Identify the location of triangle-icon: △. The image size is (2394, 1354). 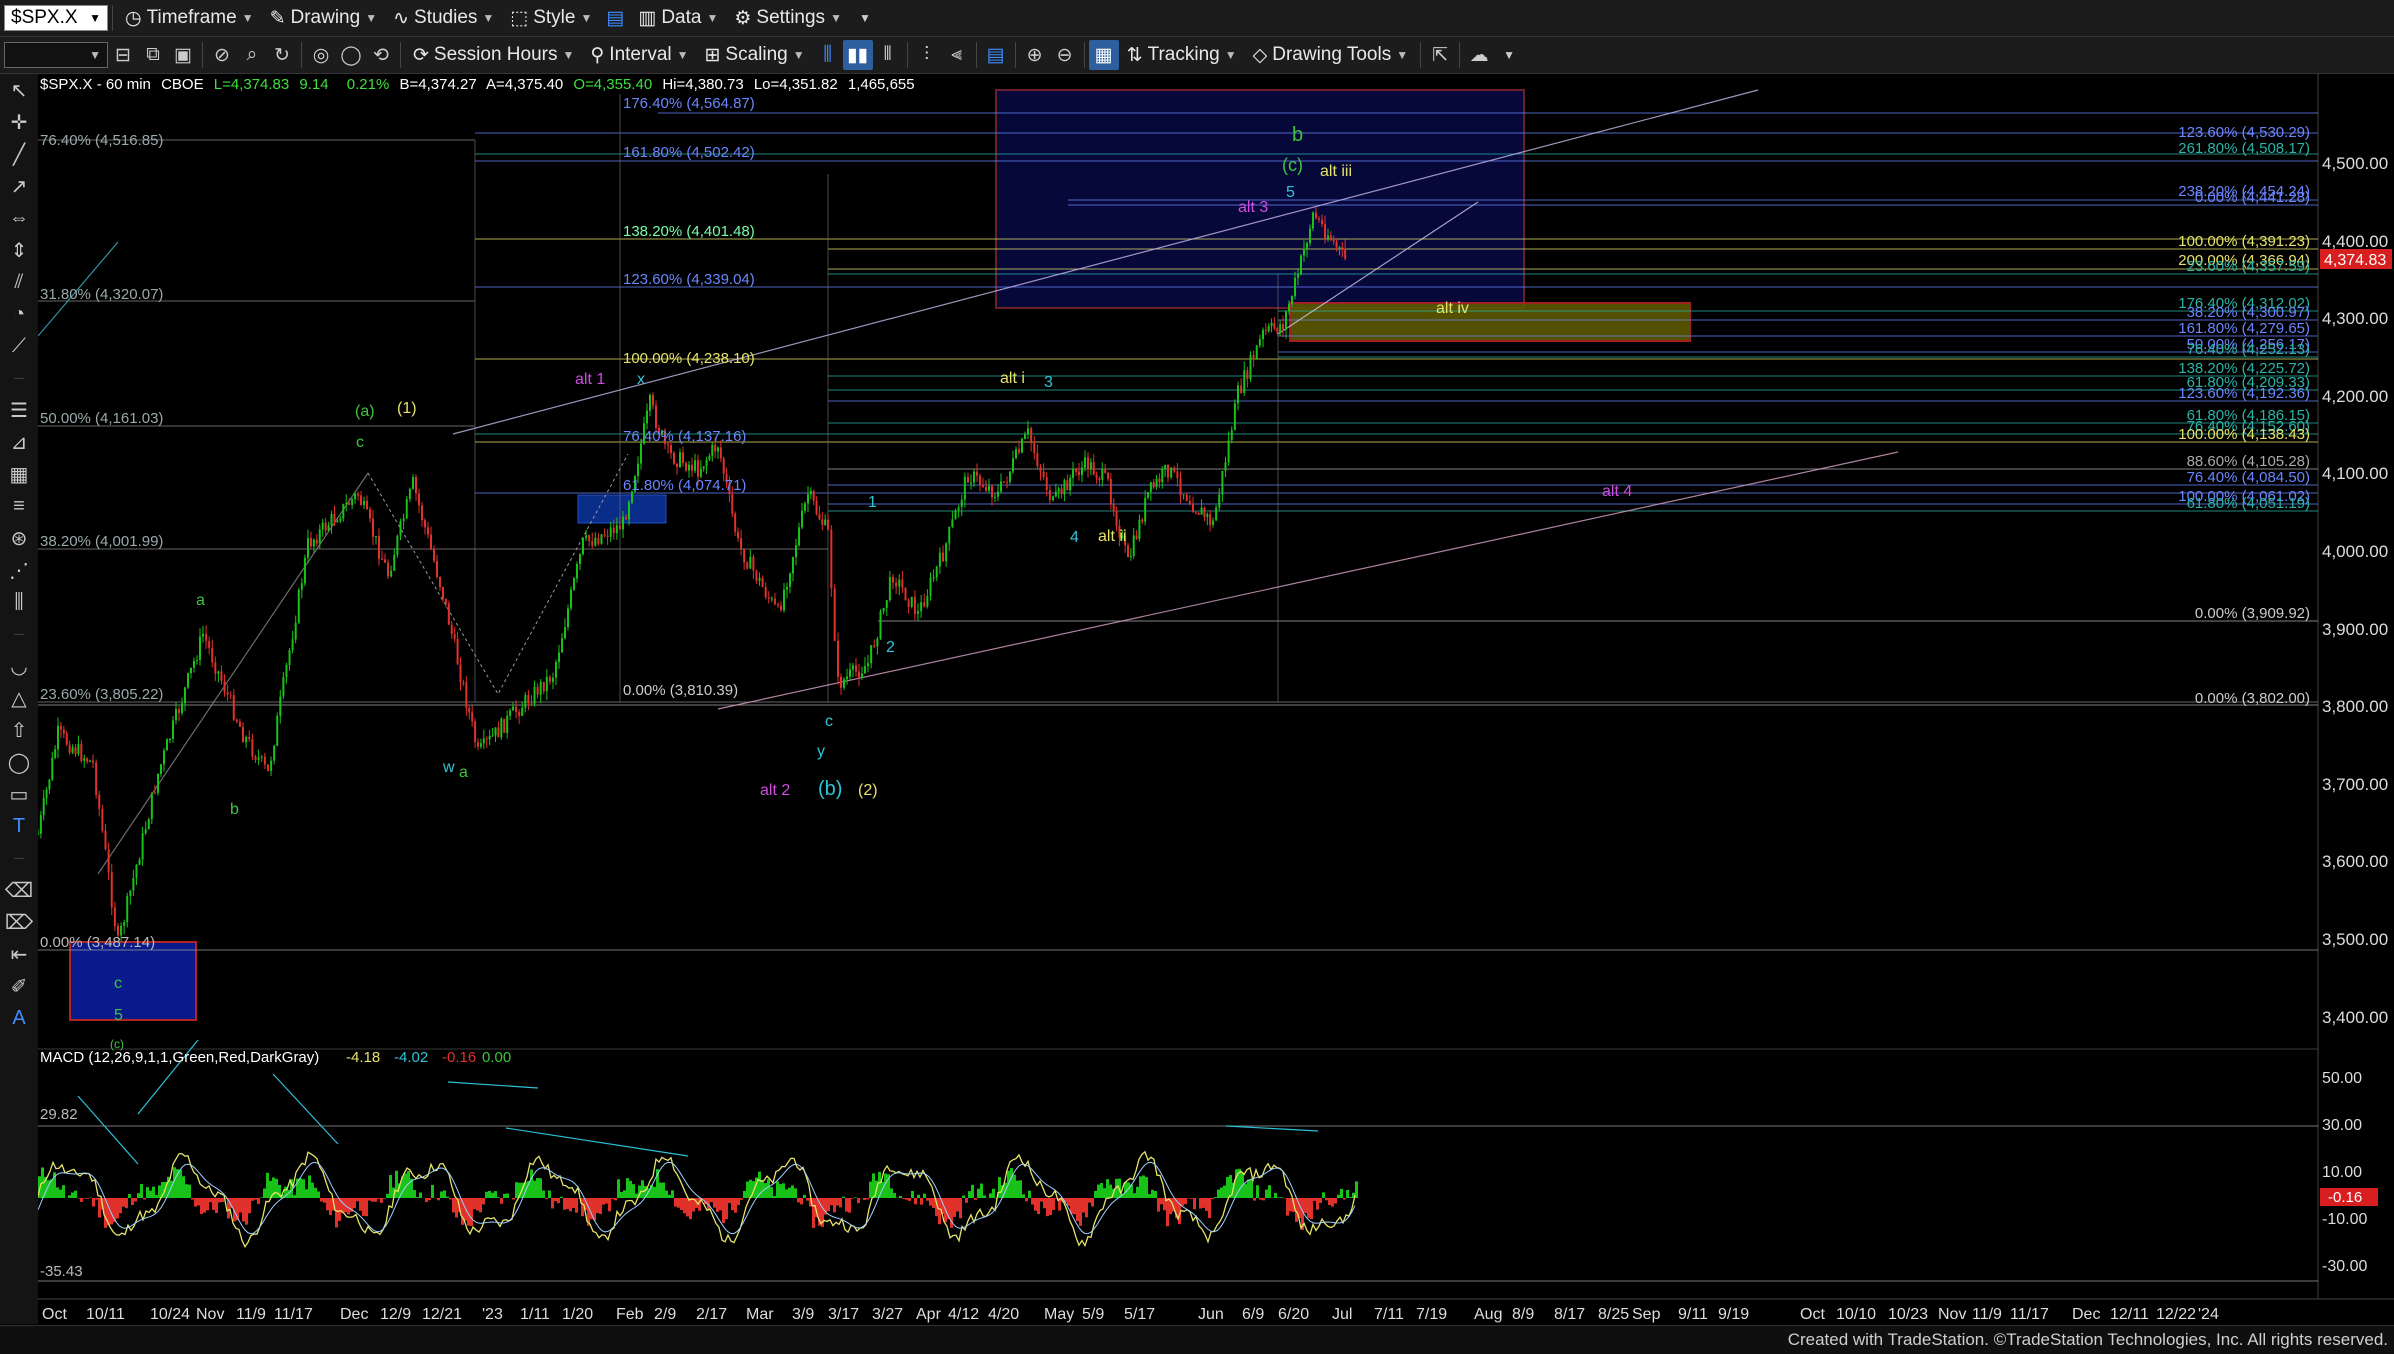
(19, 698).